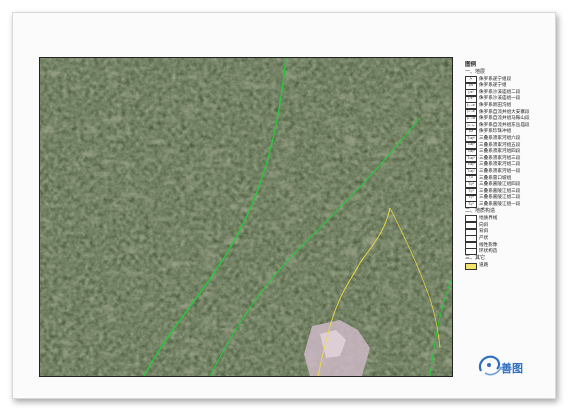  What do you see at coordinates (471, 137) in the screenshot?
I see `legend-code: T₃xj⁶` at bounding box center [471, 137].